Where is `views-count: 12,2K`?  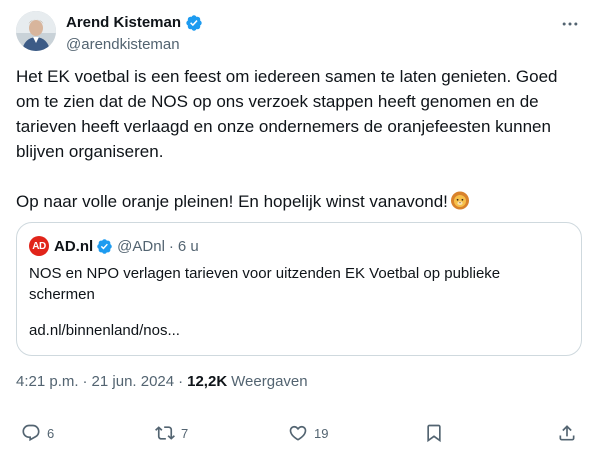 views-count: 12,2K is located at coordinates (207, 382).